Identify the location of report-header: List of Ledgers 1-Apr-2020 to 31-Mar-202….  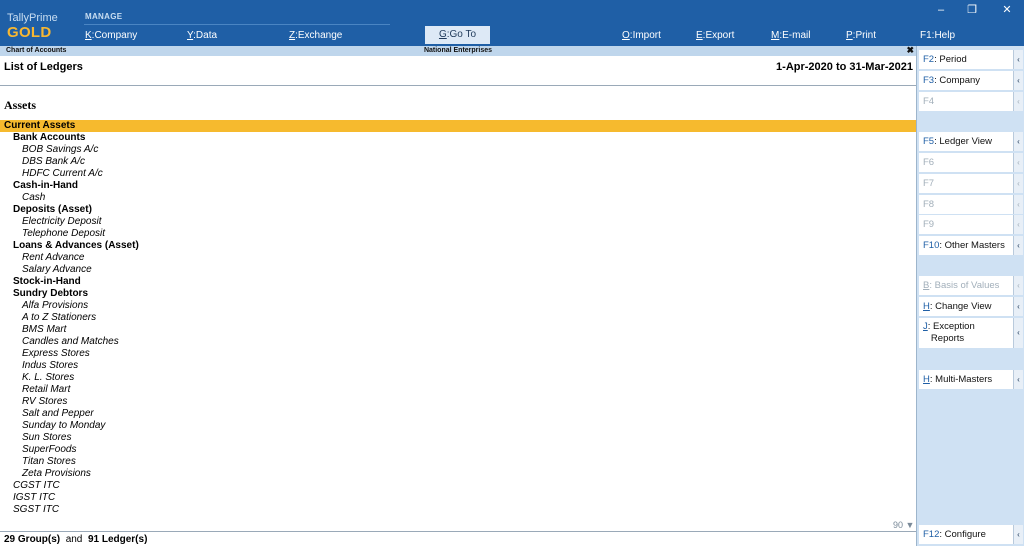
(458, 71).